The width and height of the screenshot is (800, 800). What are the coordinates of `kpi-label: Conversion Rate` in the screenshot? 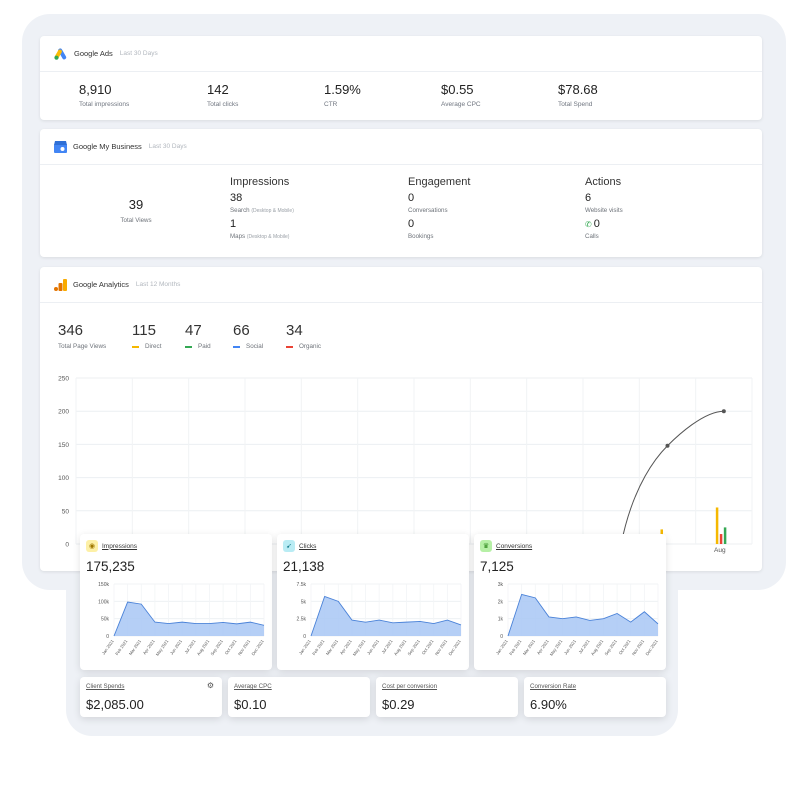 It's located at (553, 686).